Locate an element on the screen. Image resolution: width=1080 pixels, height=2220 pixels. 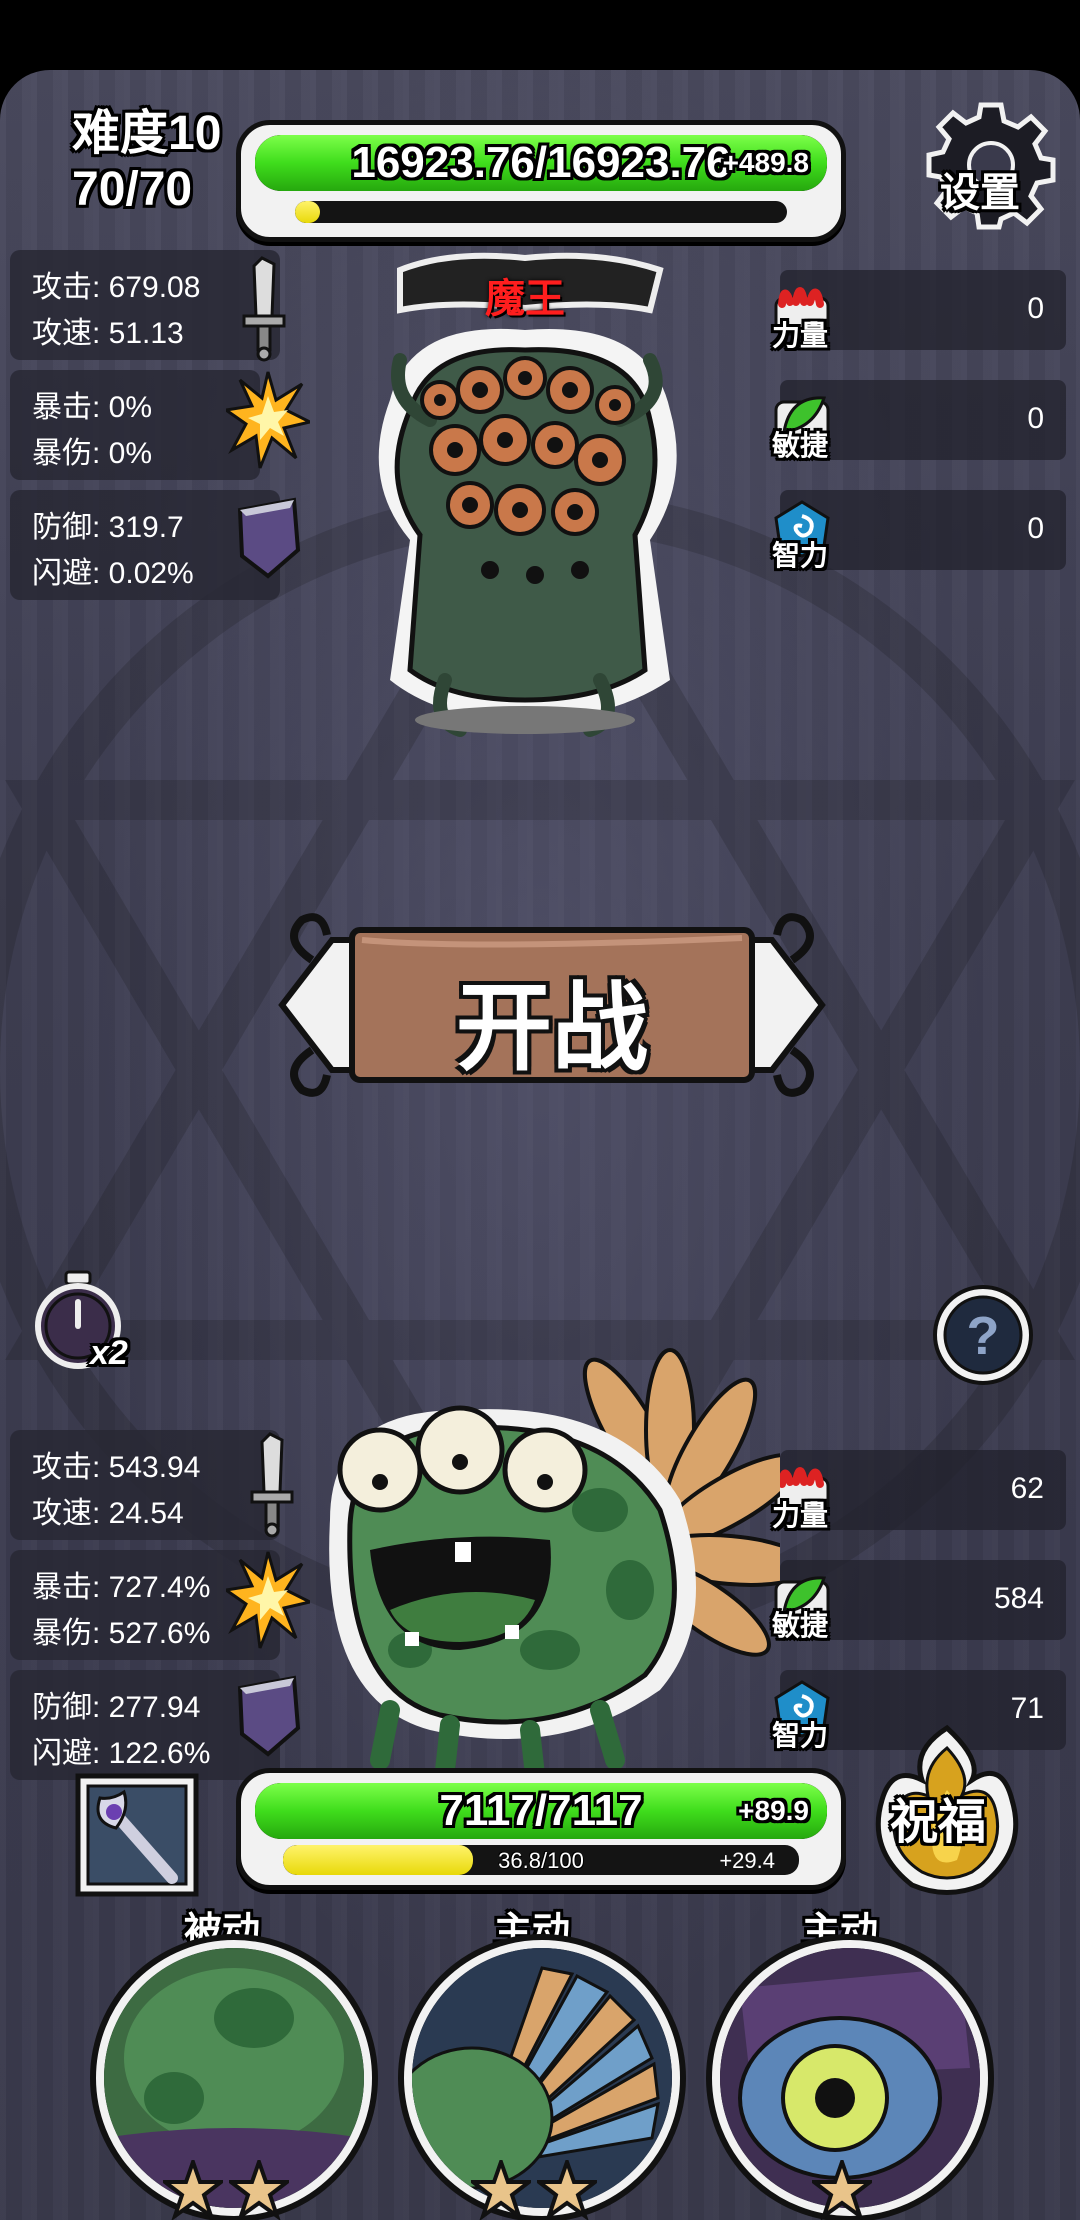
start-battle-button: 开战 is located at coordinates (552, 1005).